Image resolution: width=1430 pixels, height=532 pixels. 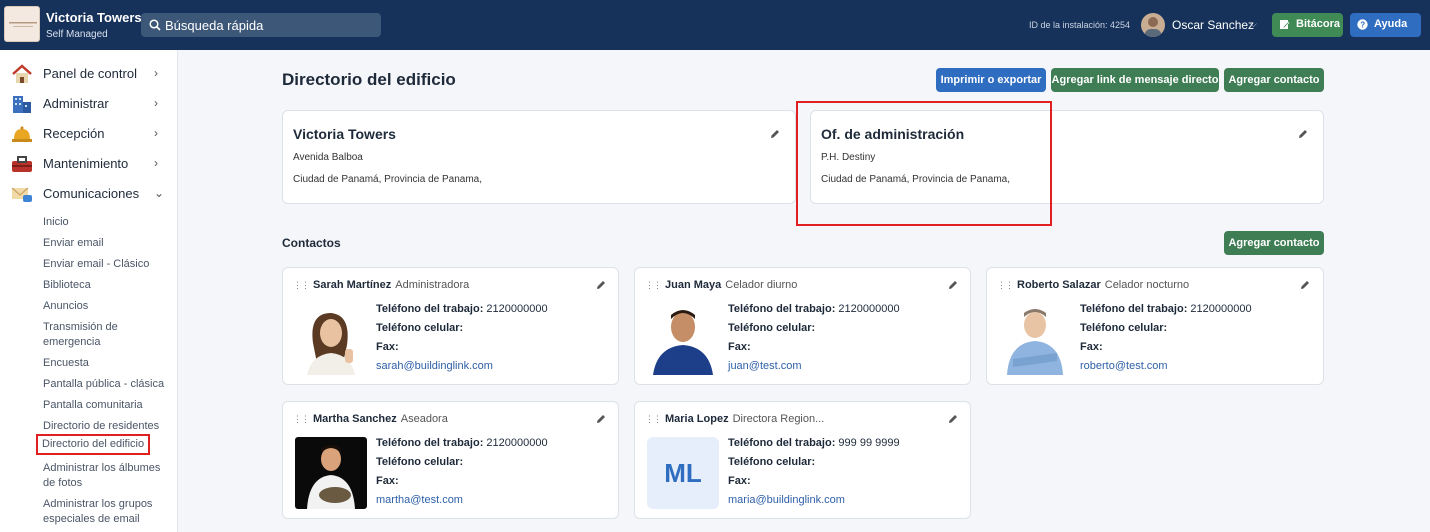 What do you see at coordinates (105, 384) in the screenshot?
I see `submenu-item: Pantalla pública - clásica` at bounding box center [105, 384].